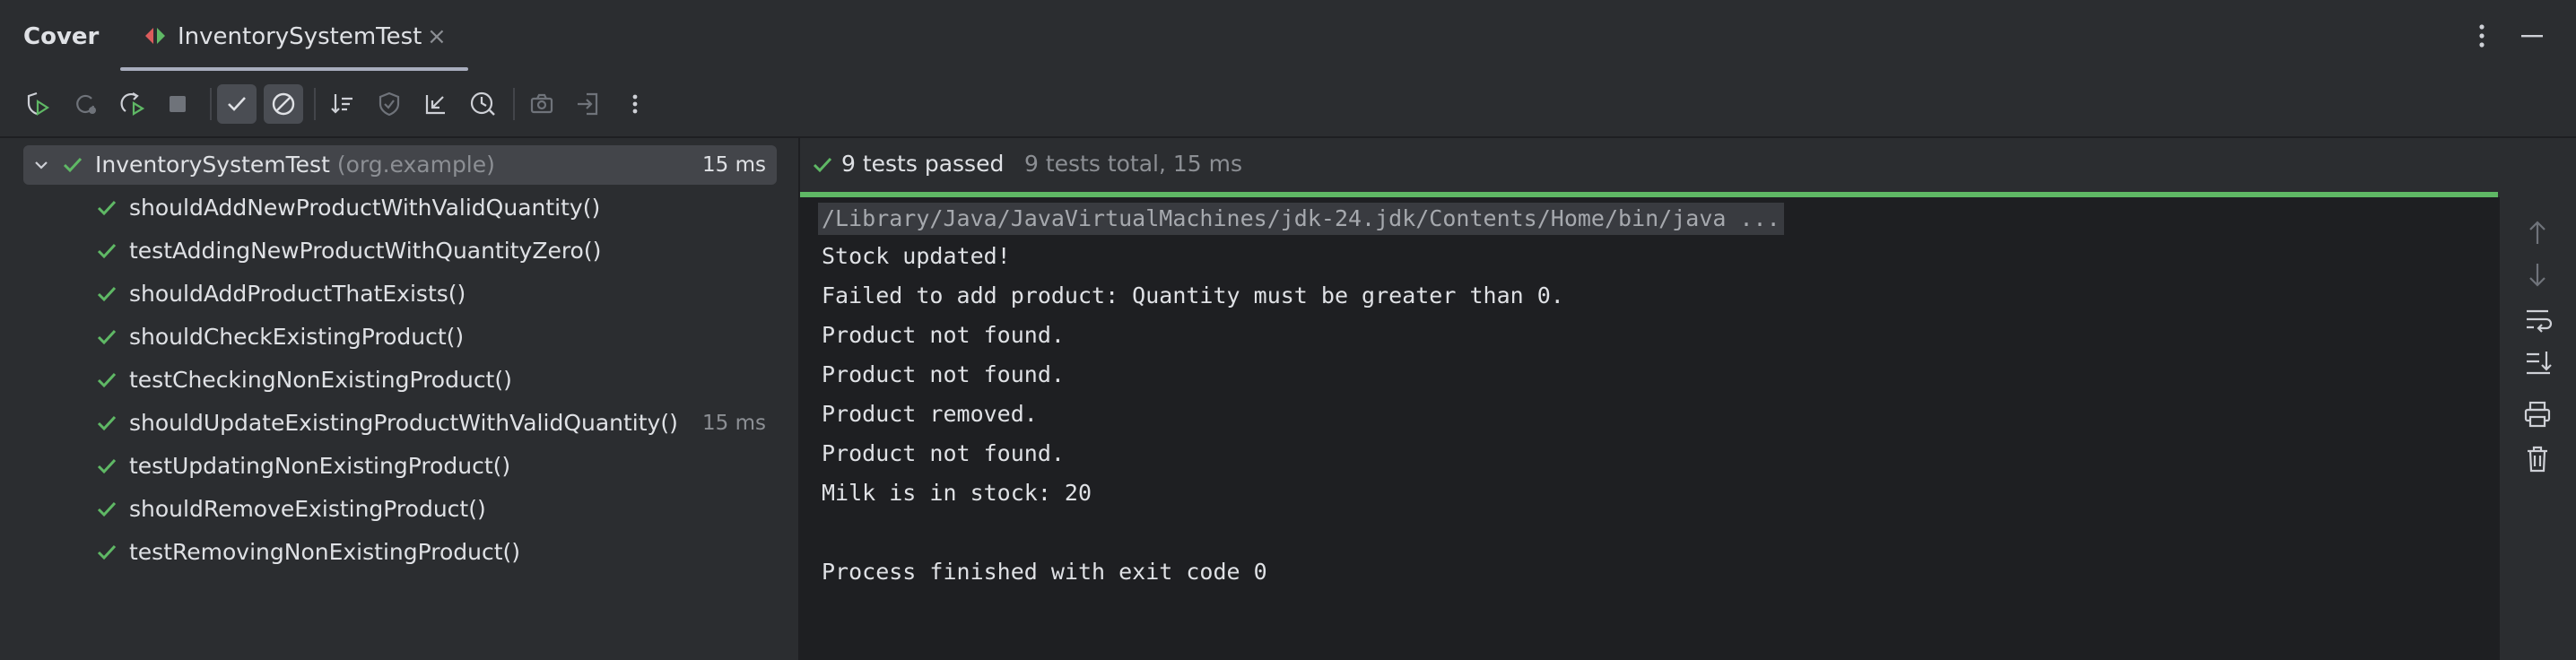 Image resolution: width=2576 pixels, height=660 pixels. I want to click on console-line: Process finished with exit code 0, so click(1044, 572).